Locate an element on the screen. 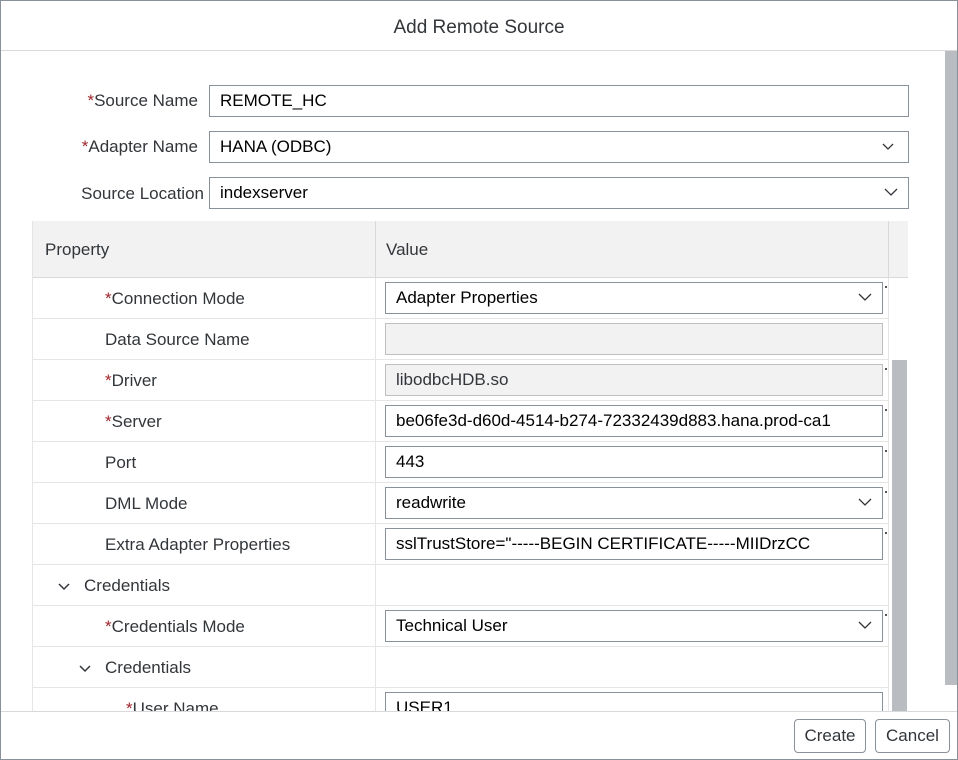 The image size is (958, 760). property-label-text: Driver is located at coordinates (134, 380).